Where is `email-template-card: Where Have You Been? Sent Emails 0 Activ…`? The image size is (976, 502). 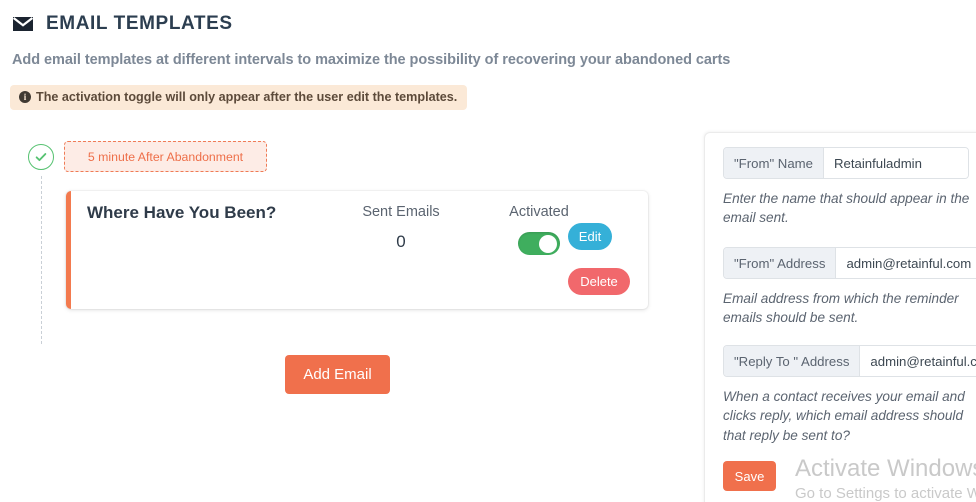 email-template-card: Where Have You Been? Sent Emails 0 Activ… is located at coordinates (357, 250).